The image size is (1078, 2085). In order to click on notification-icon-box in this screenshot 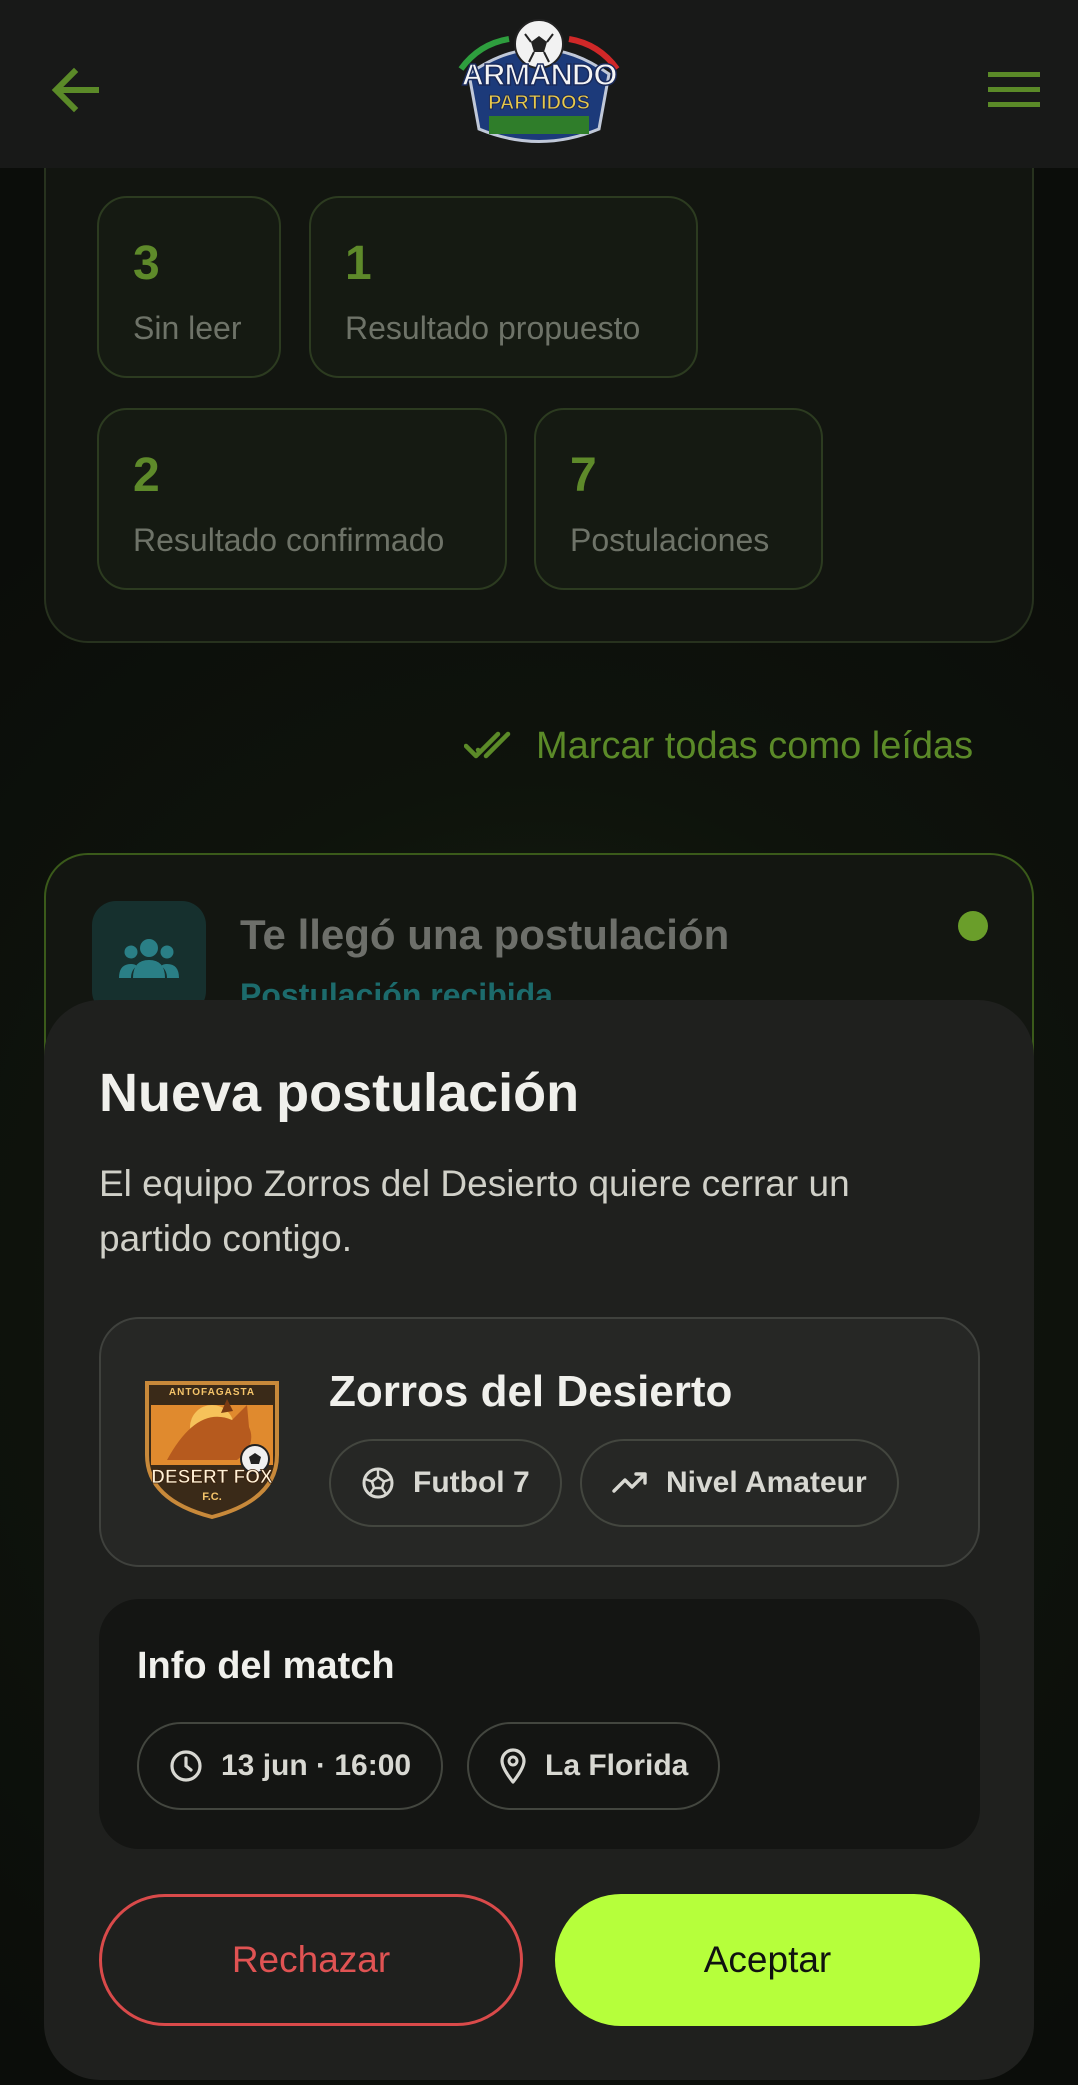, I will do `click(149, 958)`.